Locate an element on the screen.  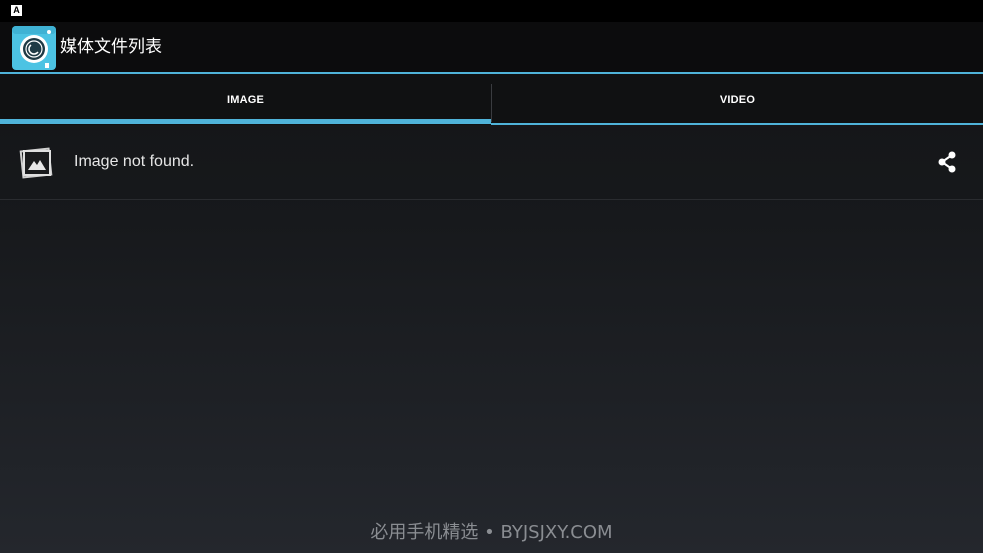
tab-selected-indicator is located at coordinates (245, 121).